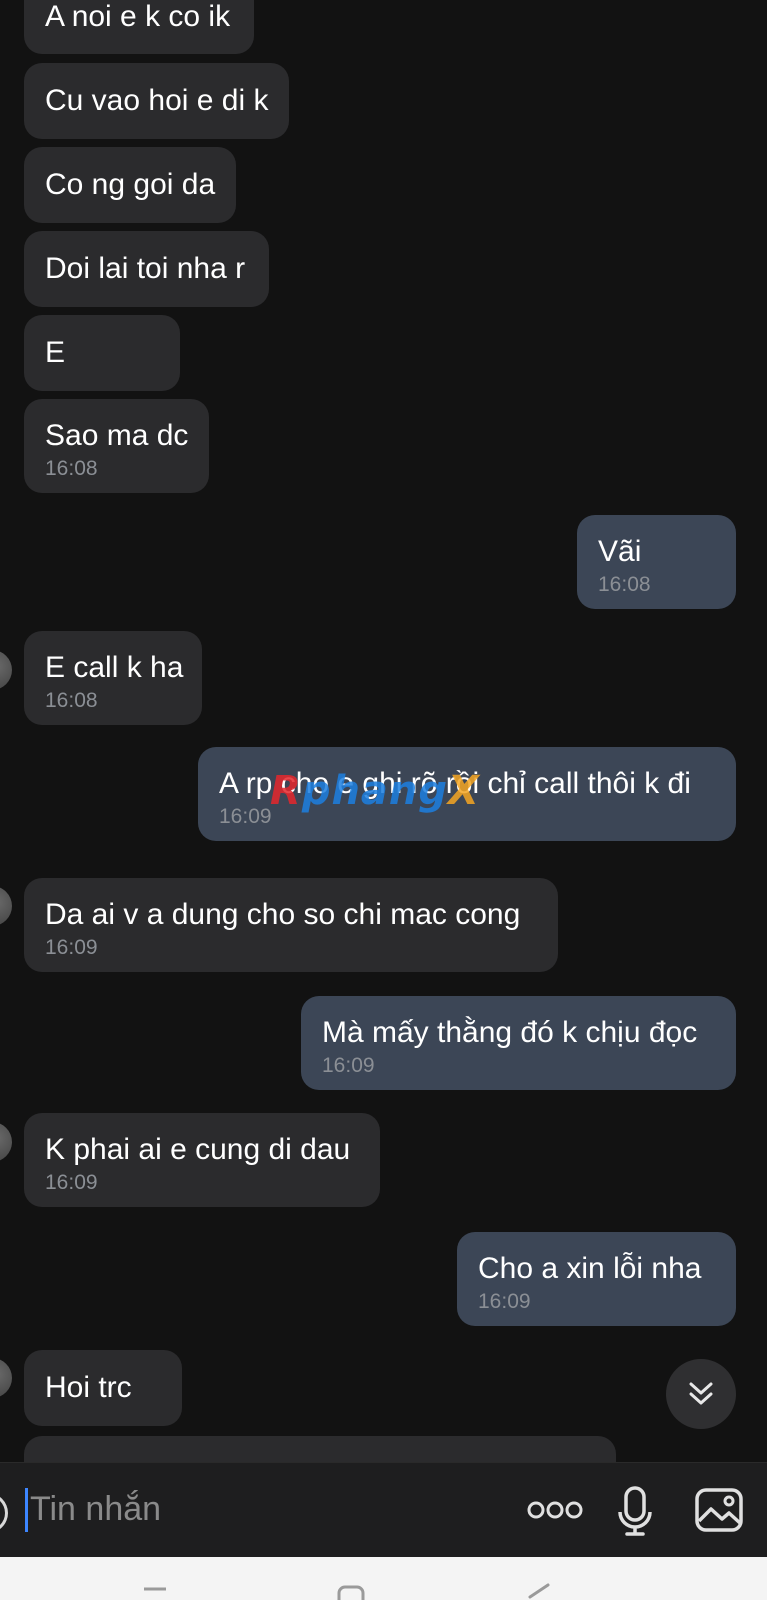 This screenshot has height=1600, width=767. I want to click on message-text: Vãi, so click(620, 551).